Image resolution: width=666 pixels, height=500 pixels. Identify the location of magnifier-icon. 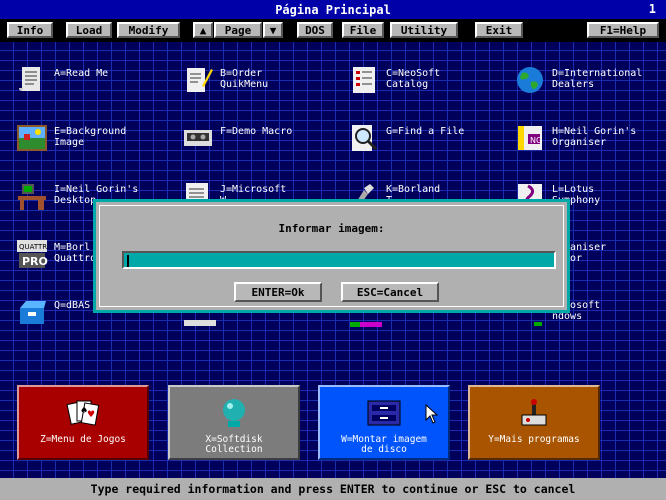
(365, 138).